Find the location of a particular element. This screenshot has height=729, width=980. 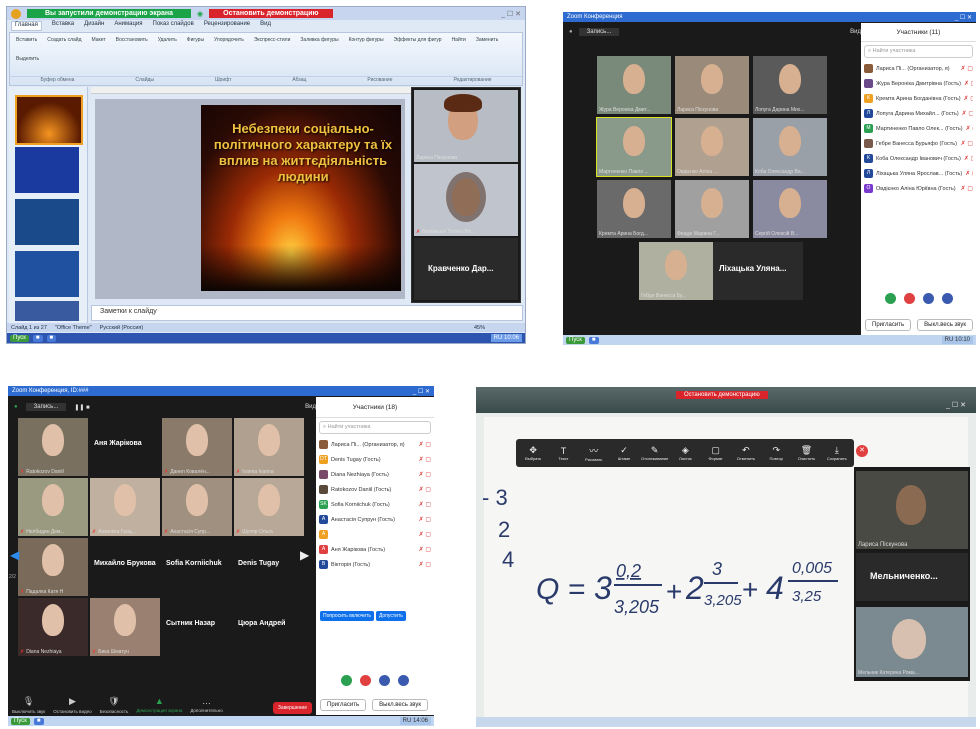

ribbon-button-13: Выделить is located at coordinates (27, 63).